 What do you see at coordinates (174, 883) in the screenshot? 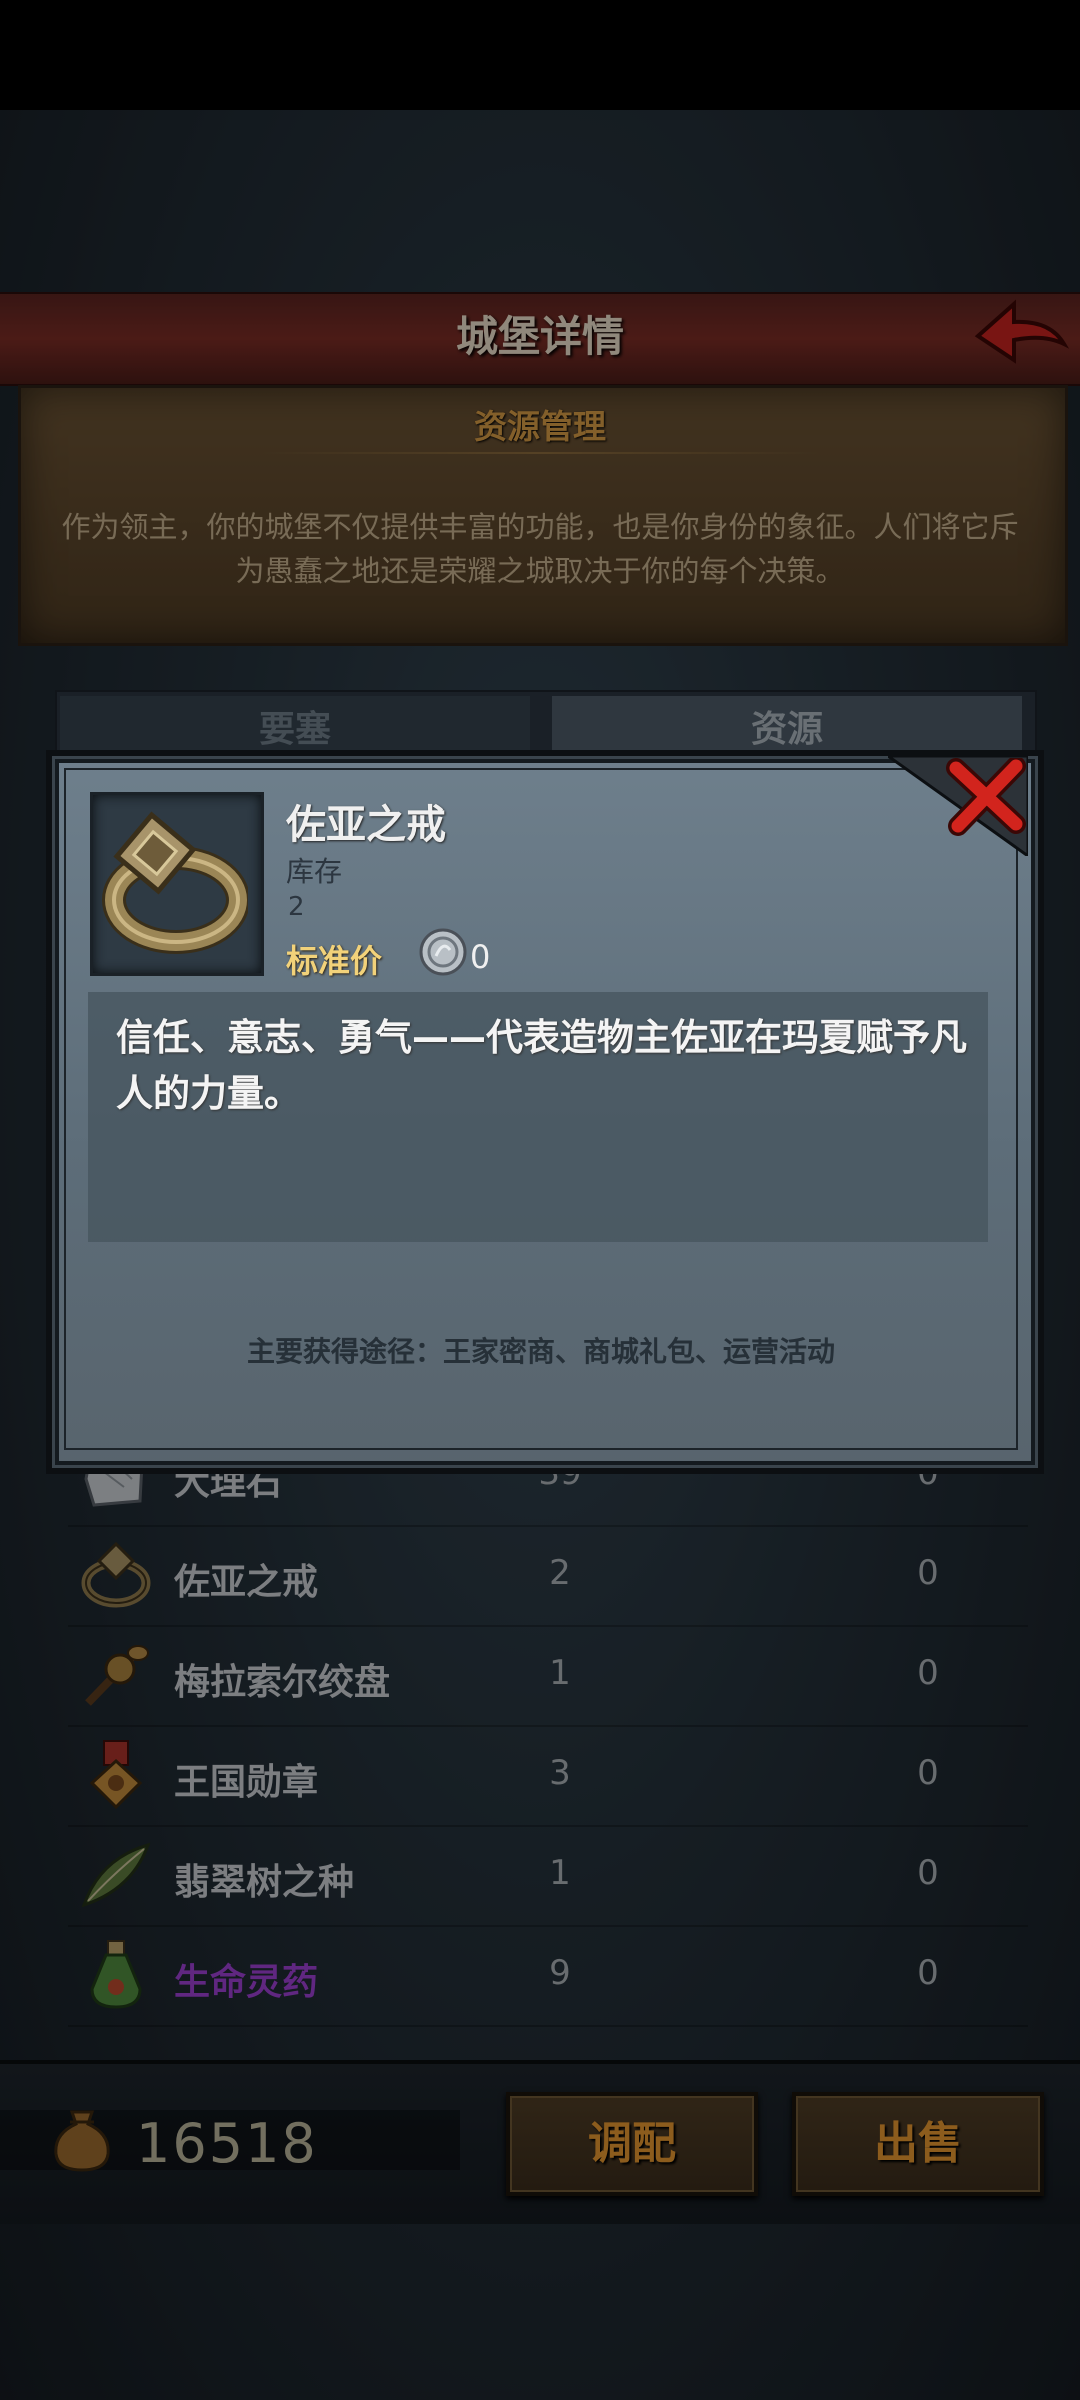
I see `ring-icon` at bounding box center [174, 883].